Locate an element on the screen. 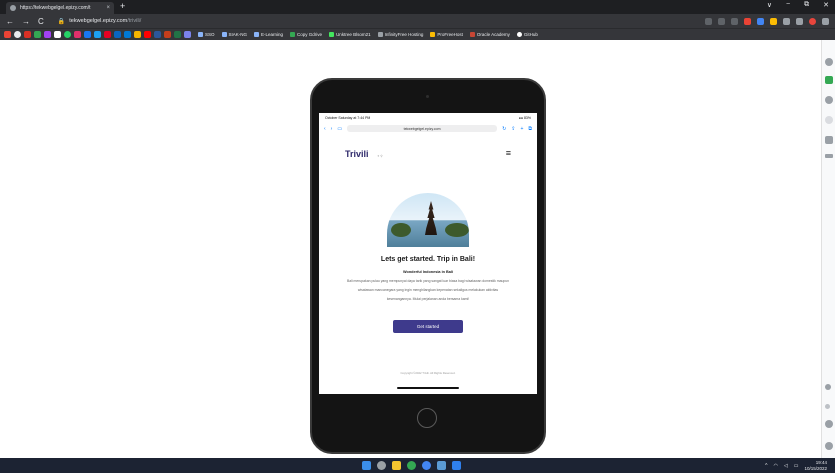 The height and width of the screenshot is (473, 835). bookmark-linkedin-icon is located at coordinates (117, 34).